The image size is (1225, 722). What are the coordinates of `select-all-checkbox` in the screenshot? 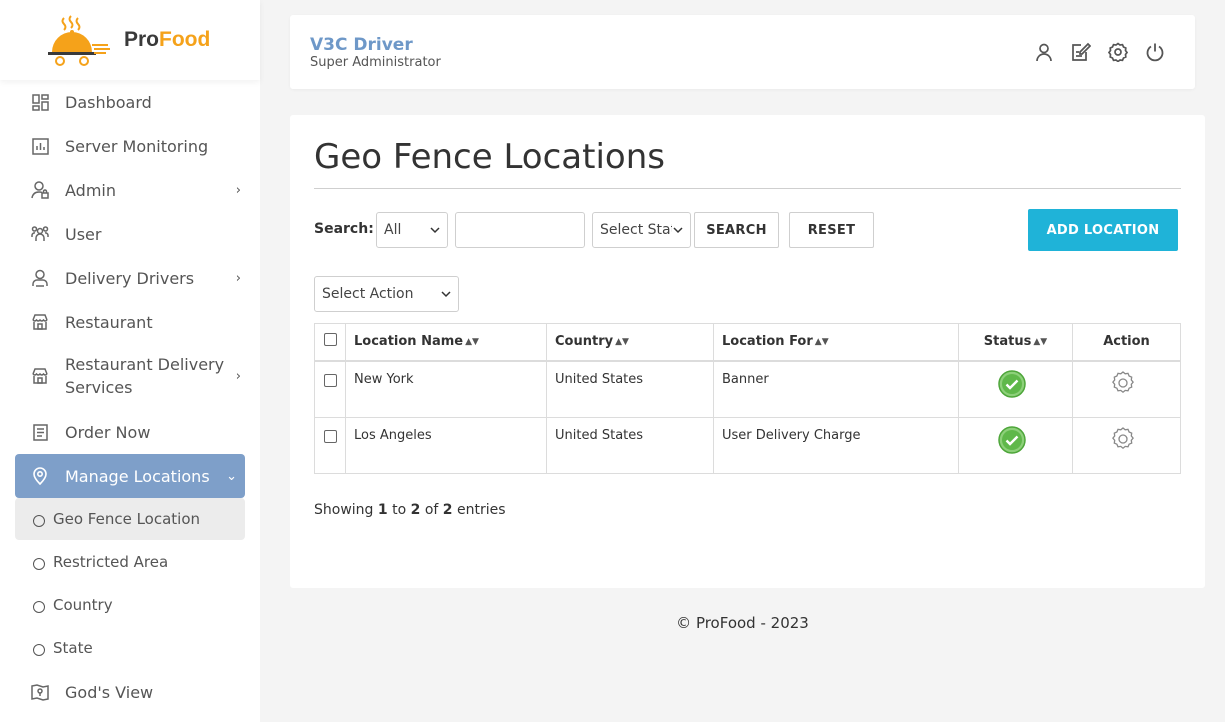 It's located at (330, 340).